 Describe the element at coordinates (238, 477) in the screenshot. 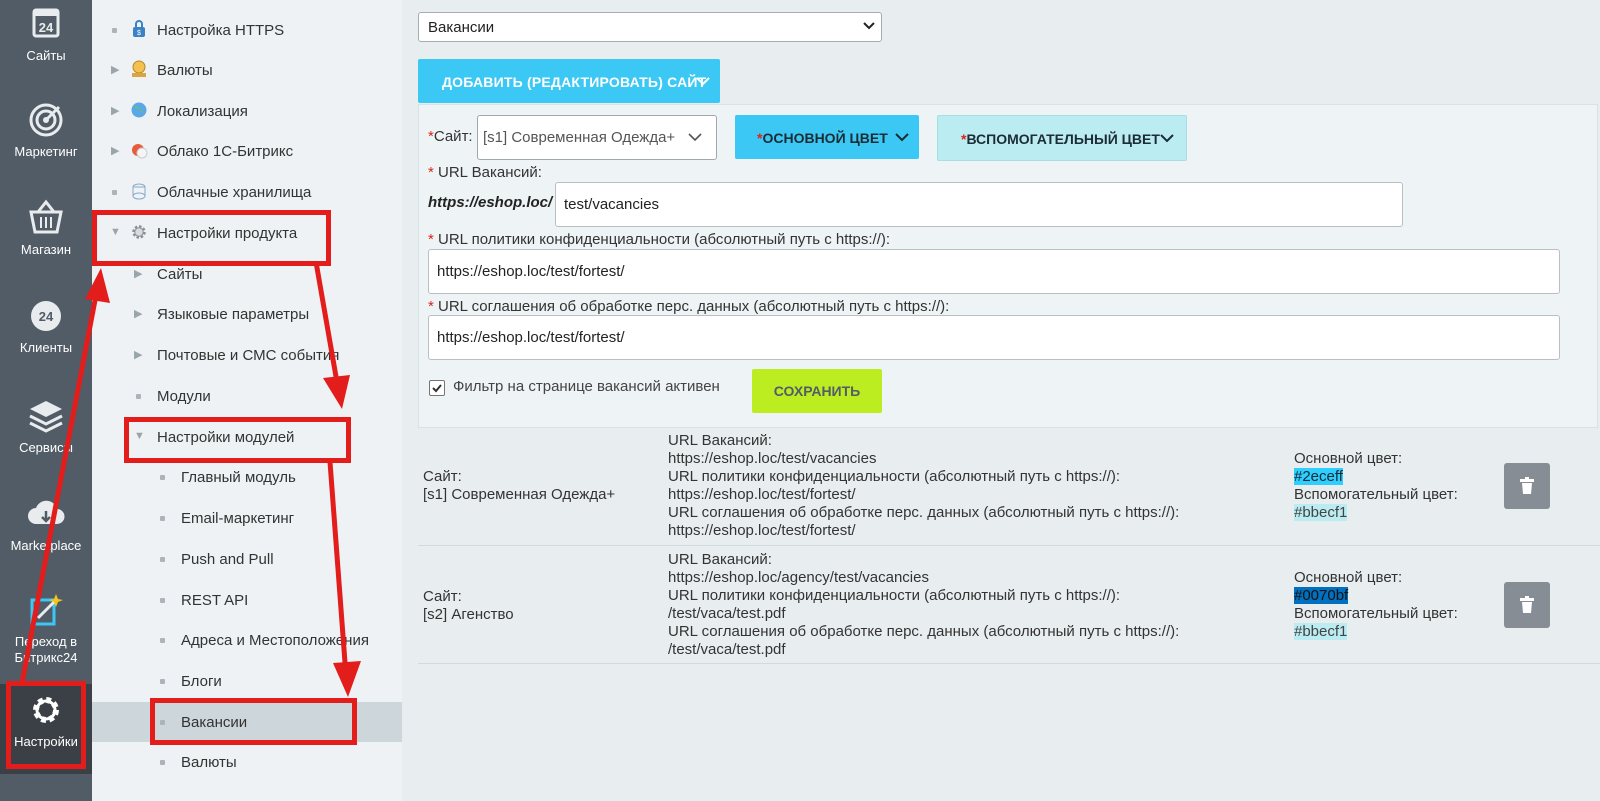

I see `tree-label: Главный модуль` at that location.